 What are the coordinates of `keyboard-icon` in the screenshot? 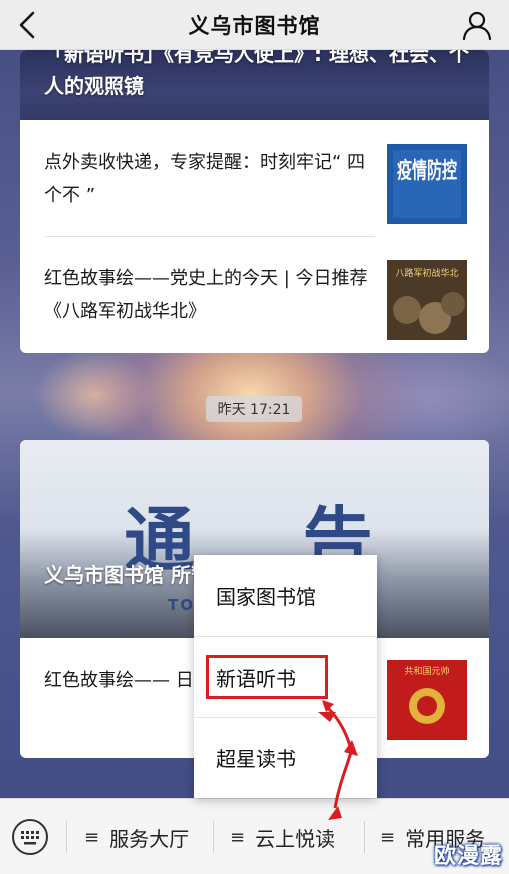 It's located at (30, 837).